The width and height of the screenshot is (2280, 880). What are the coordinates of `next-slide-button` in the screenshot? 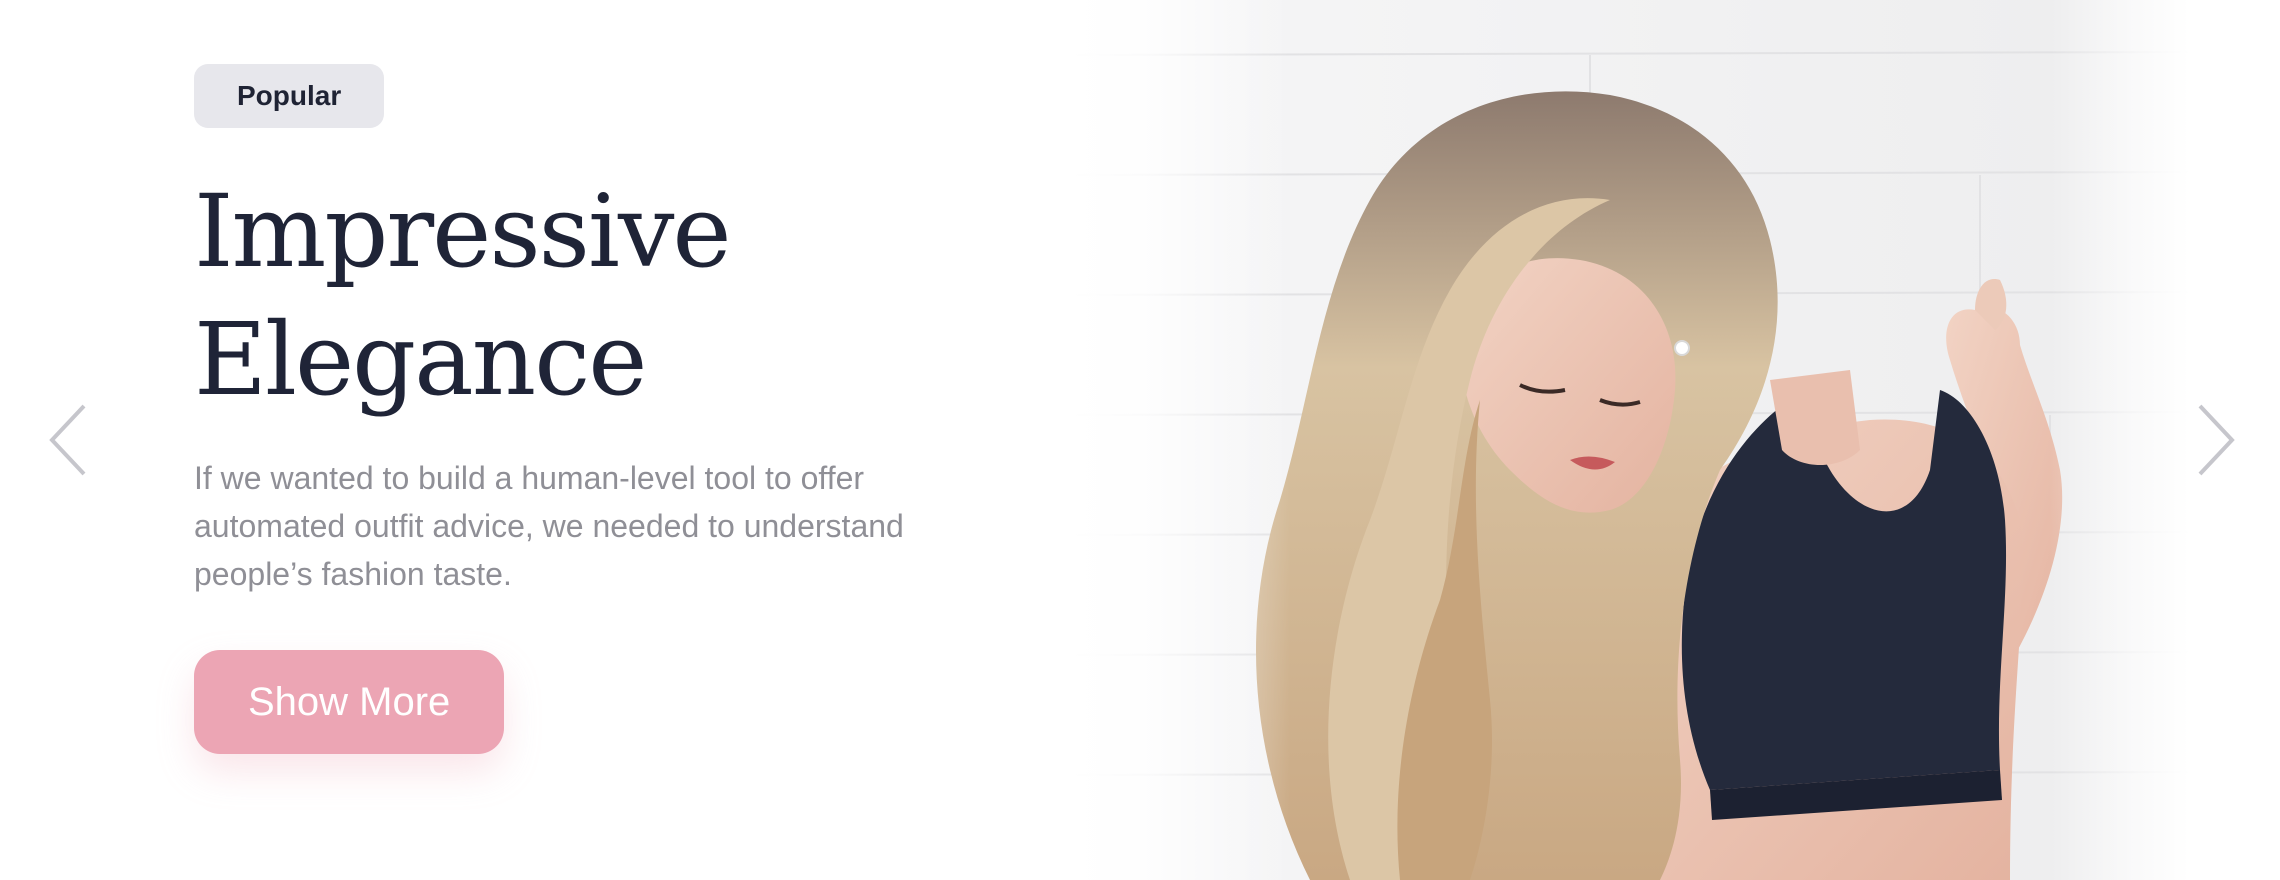 It's located at (2215, 440).